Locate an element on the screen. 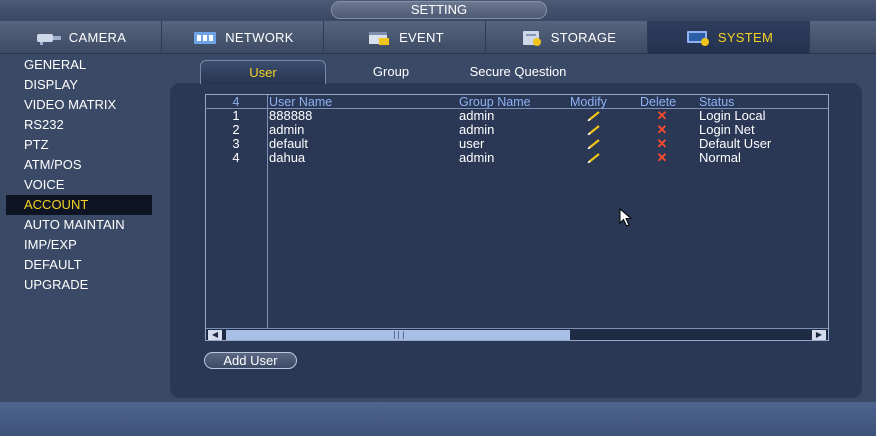 This screenshot has height=436, width=876. tab-system: SYSTEM is located at coordinates (729, 37).